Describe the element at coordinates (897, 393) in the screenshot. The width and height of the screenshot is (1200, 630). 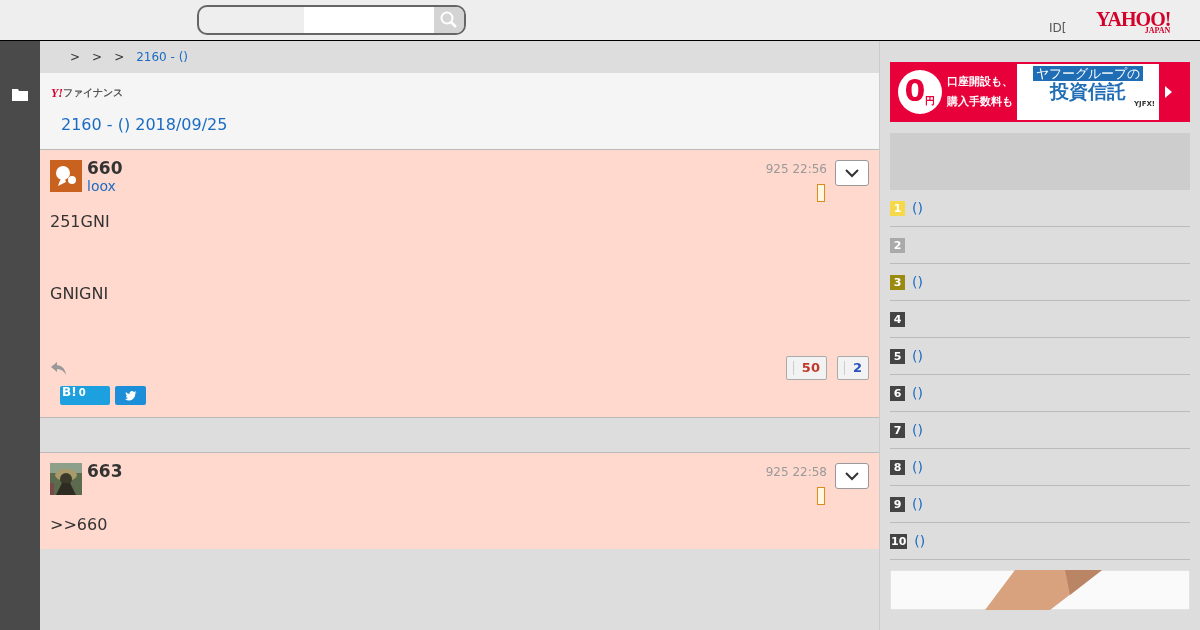
I see `rank-badge: 6` at that location.